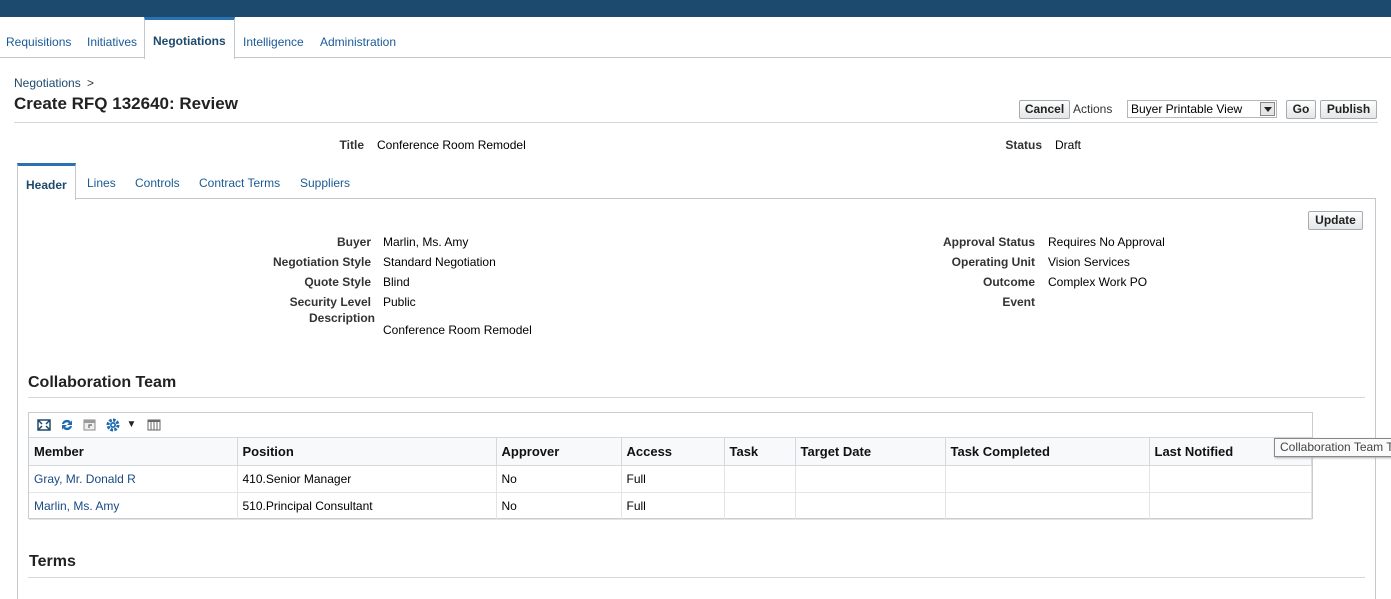 This screenshot has width=1391, height=599. I want to click on approval-status-label: Approval Status, so click(988, 242).